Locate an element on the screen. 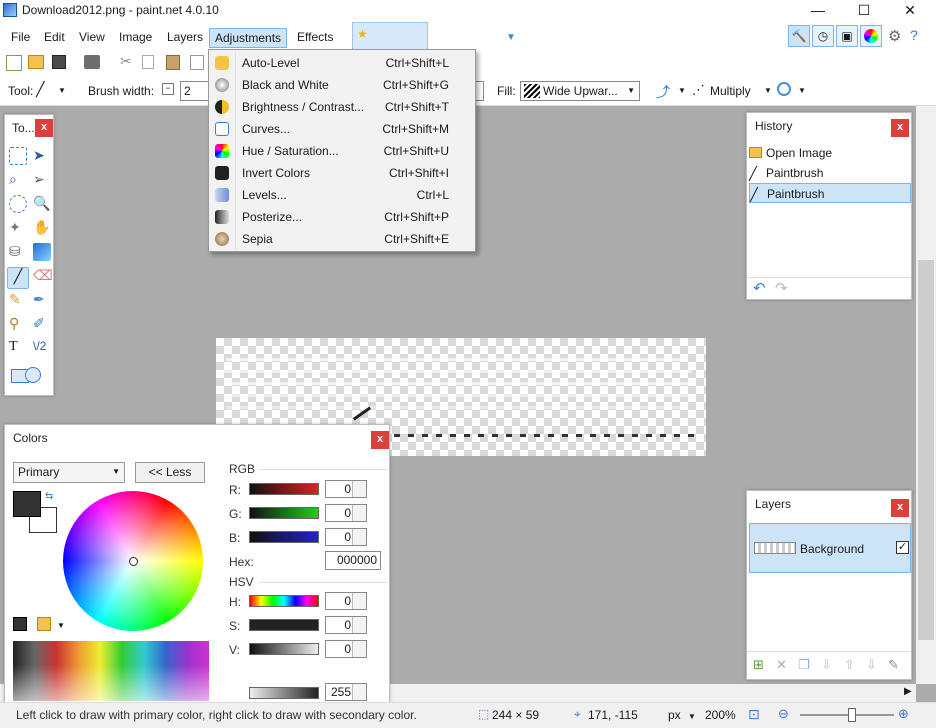 This screenshot has width=936, height=728. menu-item-hue-saturation: Hue / Saturation... Ctrl+Shift+U is located at coordinates (342, 151).